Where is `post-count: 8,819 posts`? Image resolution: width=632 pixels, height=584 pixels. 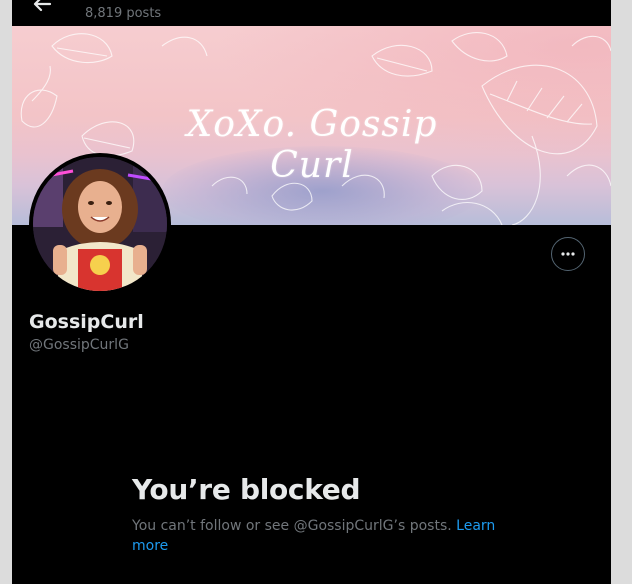 post-count: 8,819 posts is located at coordinates (123, 13).